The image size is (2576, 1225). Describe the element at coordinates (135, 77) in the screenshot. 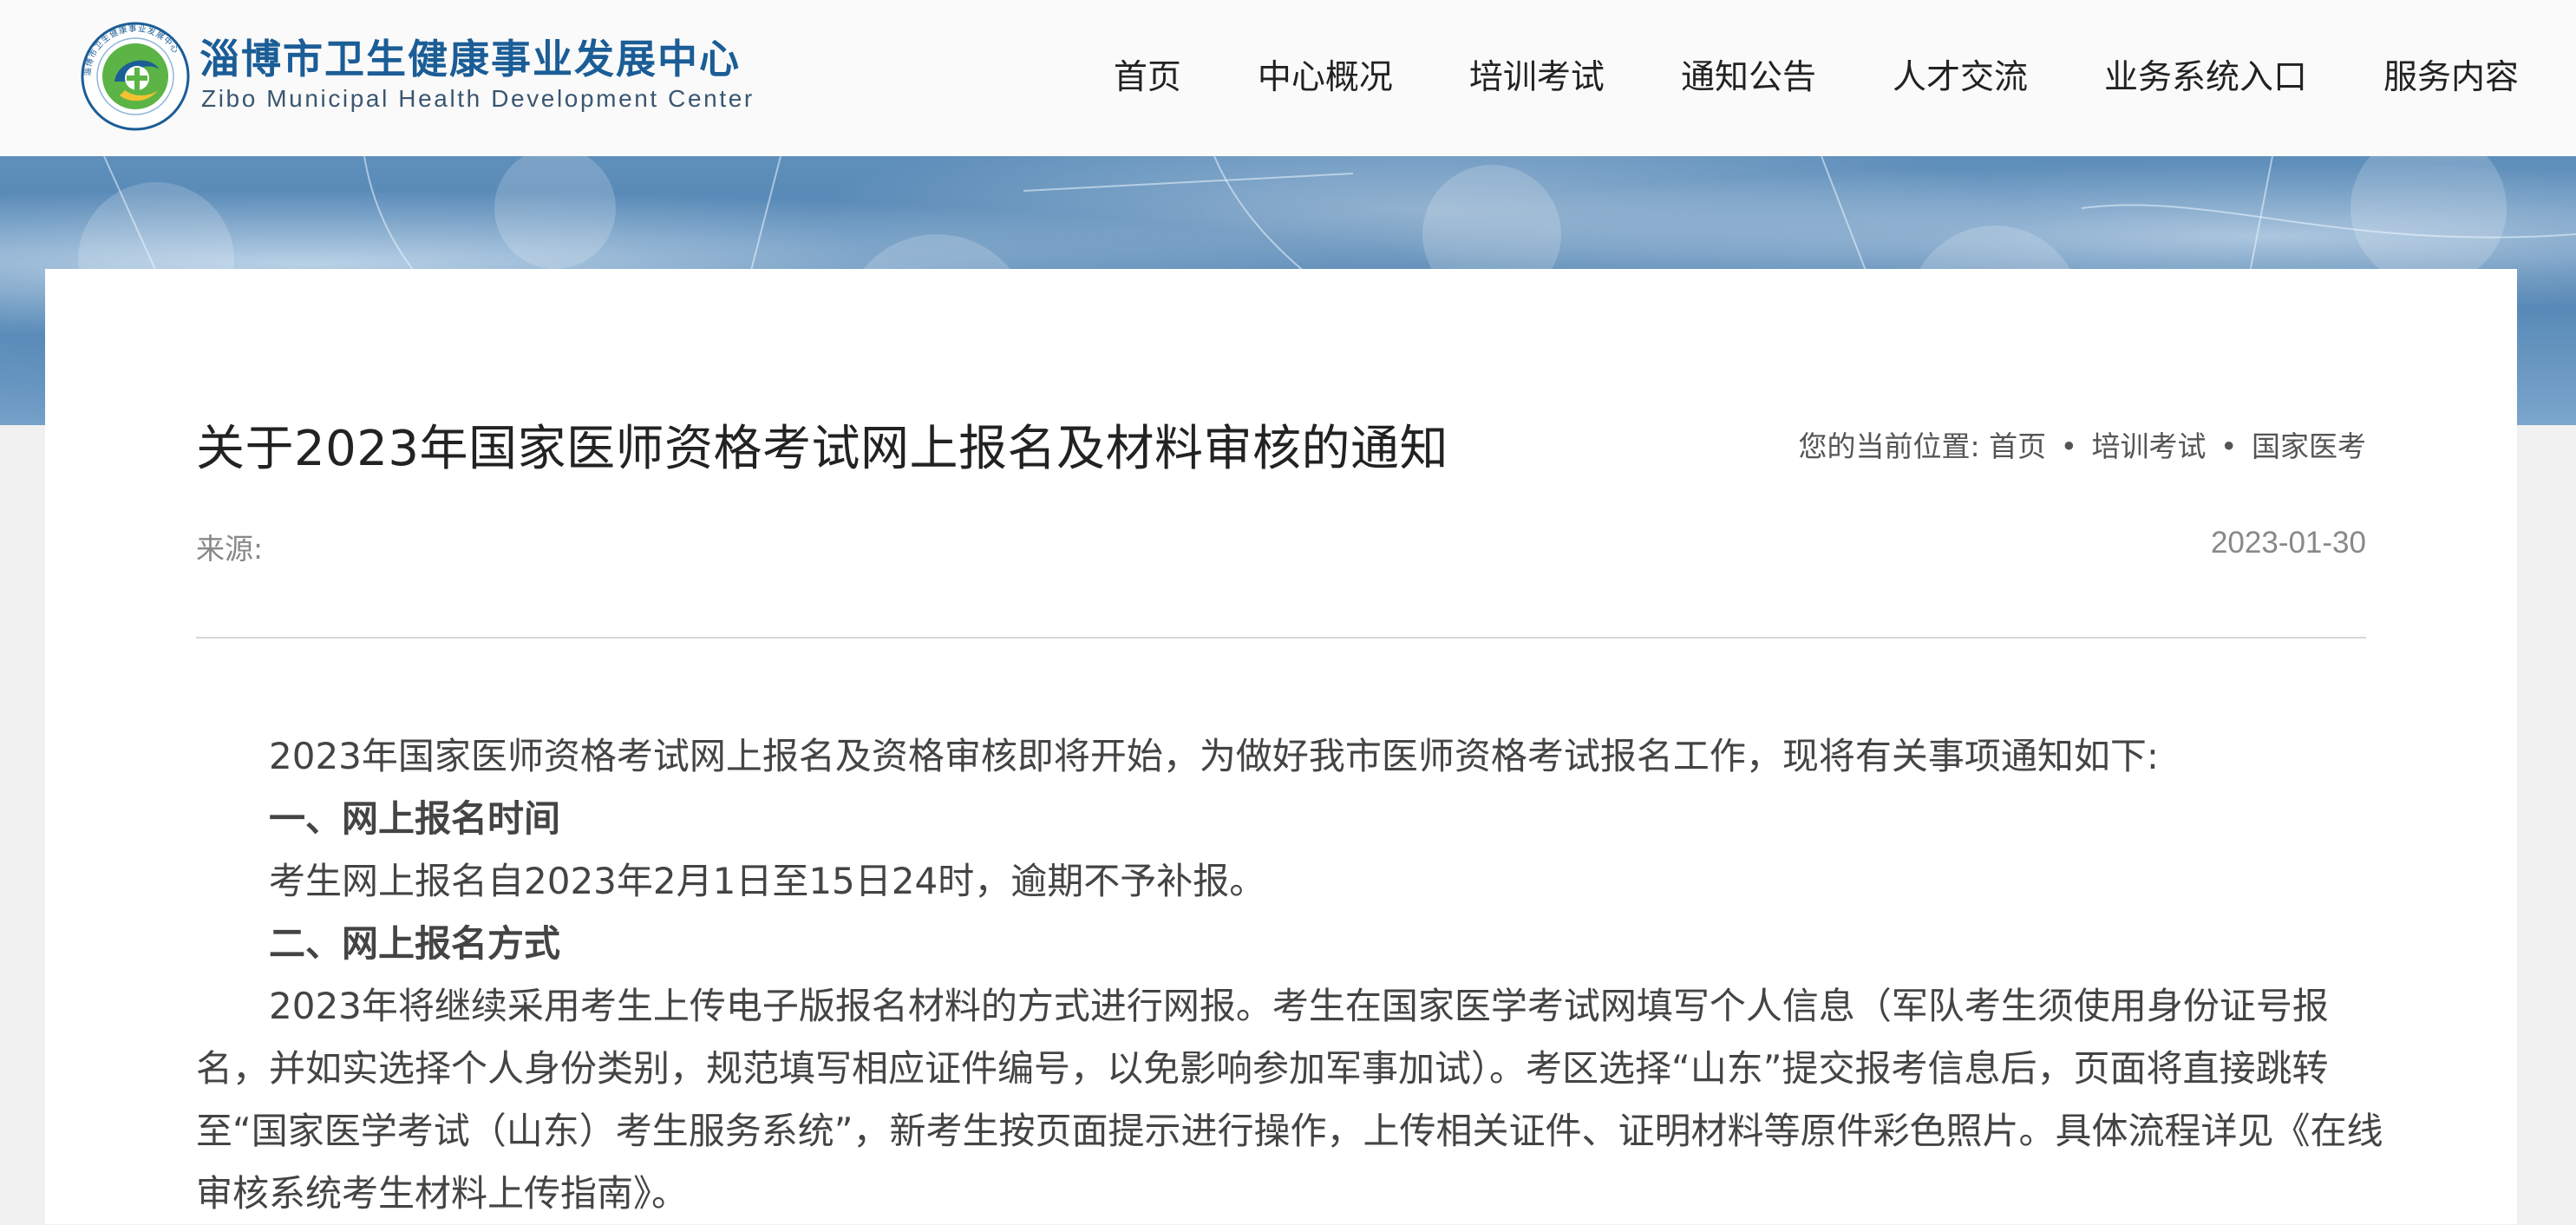

I see `logo-emblem-icon: 淄博市卫生健康事业发展中心` at that location.